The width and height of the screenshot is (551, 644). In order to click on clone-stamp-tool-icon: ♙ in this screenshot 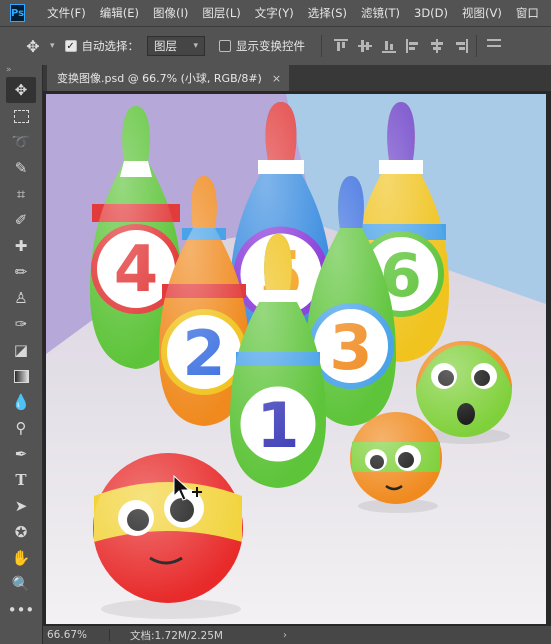, I will do `click(21, 298)`.